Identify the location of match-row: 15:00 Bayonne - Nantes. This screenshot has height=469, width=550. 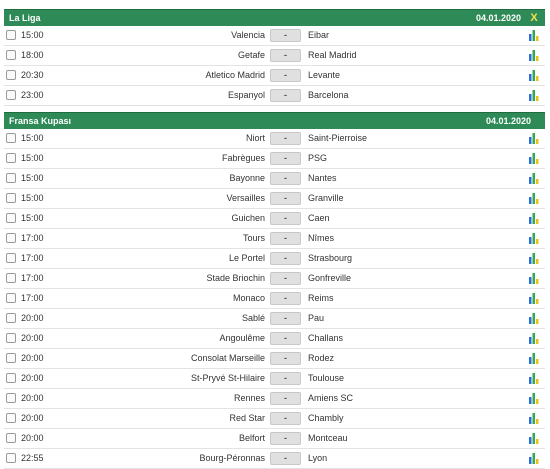
(274, 179).